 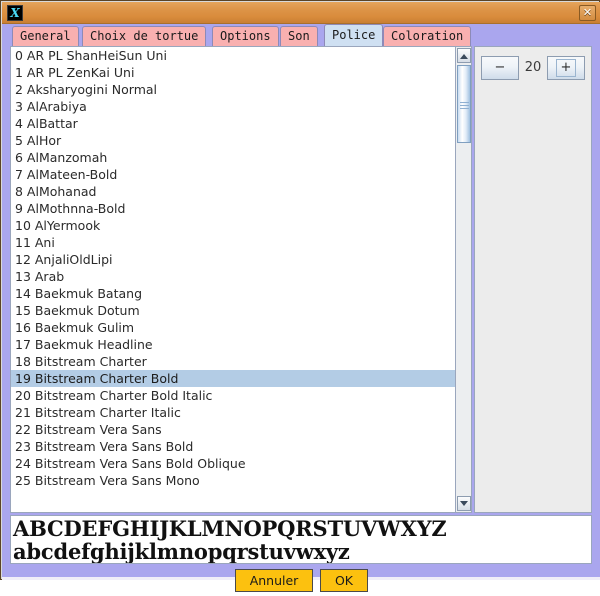 What do you see at coordinates (233, 225) in the screenshot?
I see `list-item: 10 AlYermook` at bounding box center [233, 225].